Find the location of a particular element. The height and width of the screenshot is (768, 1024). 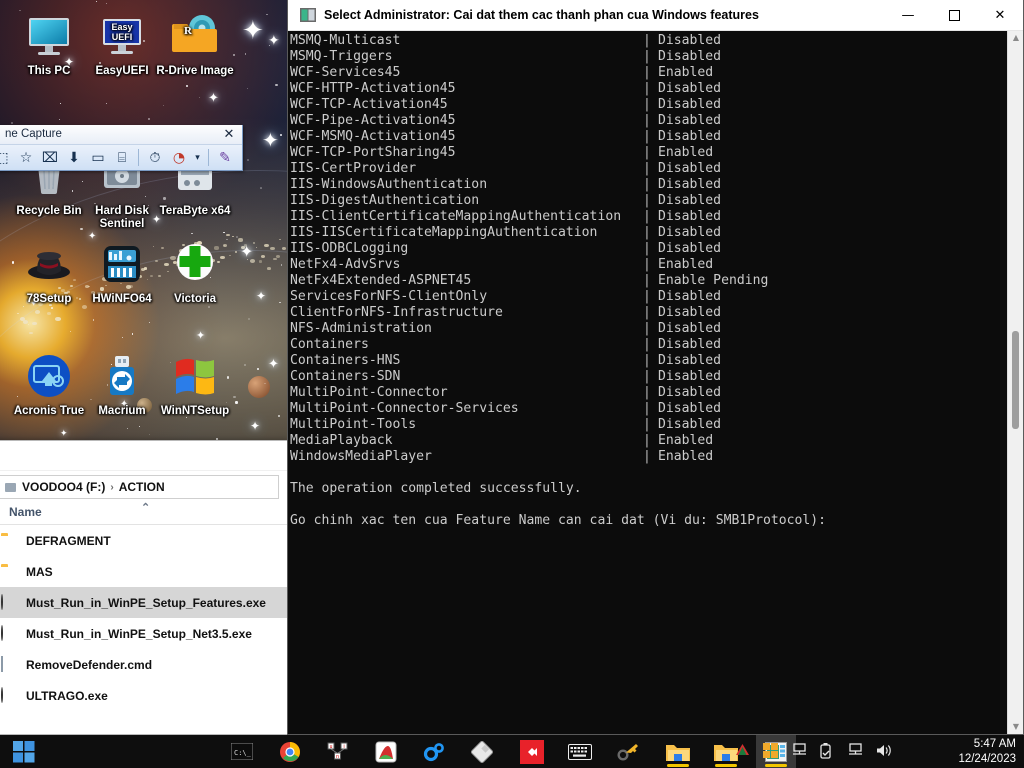

editor-icon: ✎ is located at coordinates (225, 157).